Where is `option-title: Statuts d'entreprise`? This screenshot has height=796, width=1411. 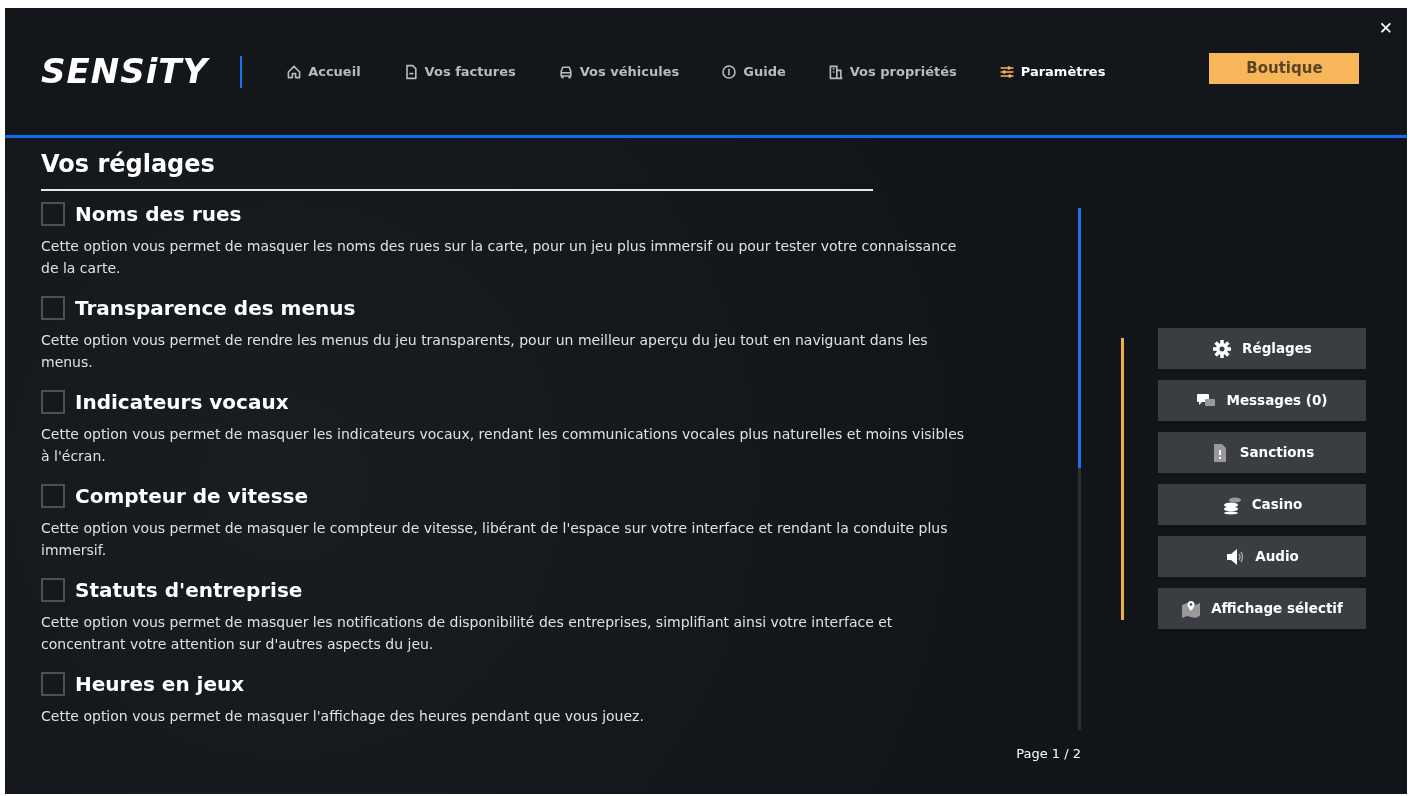
option-title: Statuts d'entreprise is located at coordinates (189, 590).